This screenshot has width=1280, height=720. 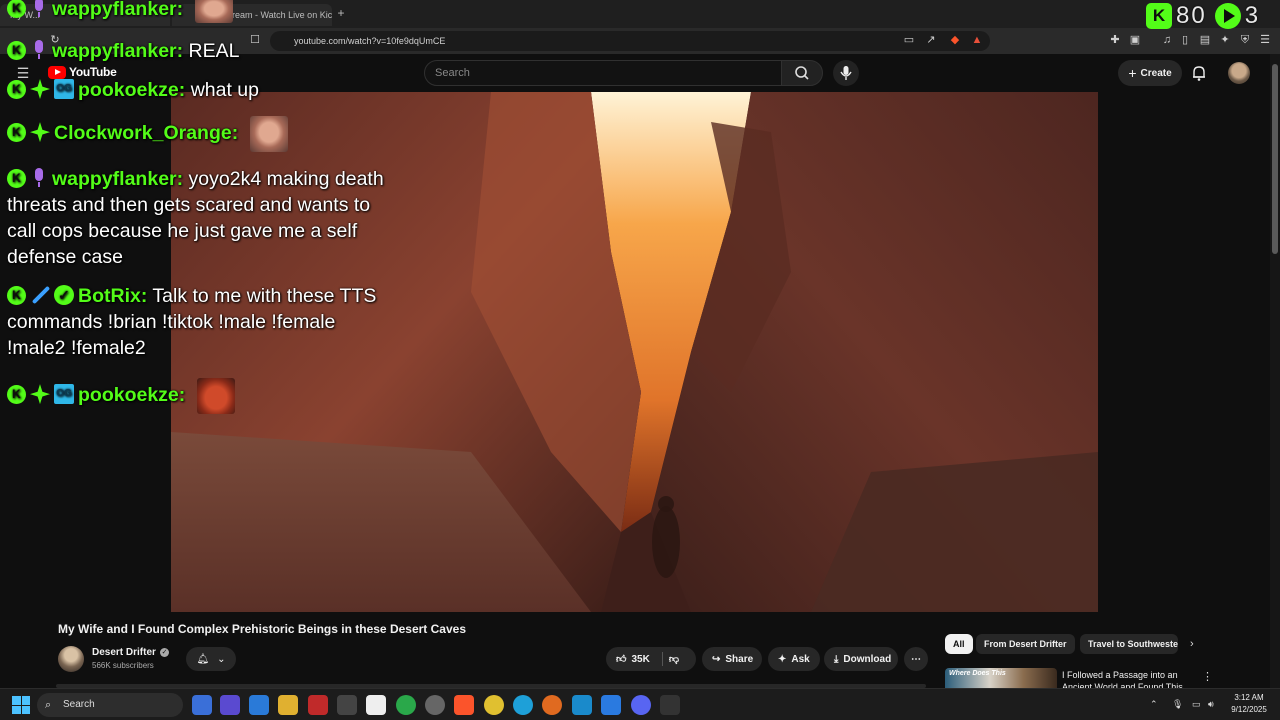 I want to click on menu-icon: ☰, so click(x=1265, y=40).